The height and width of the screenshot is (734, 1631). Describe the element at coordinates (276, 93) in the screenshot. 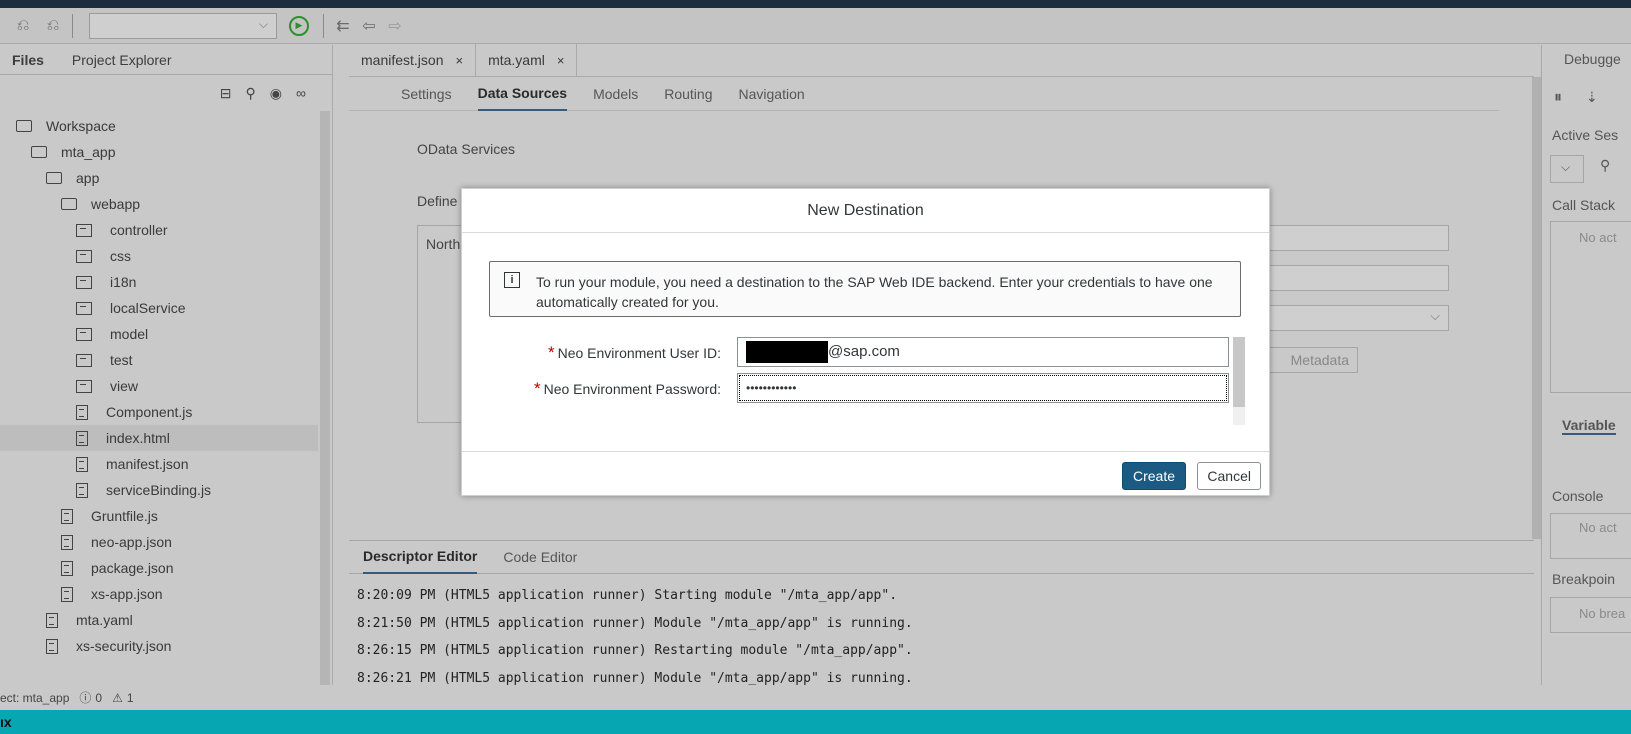

I see `eye-icon: ◉` at that location.